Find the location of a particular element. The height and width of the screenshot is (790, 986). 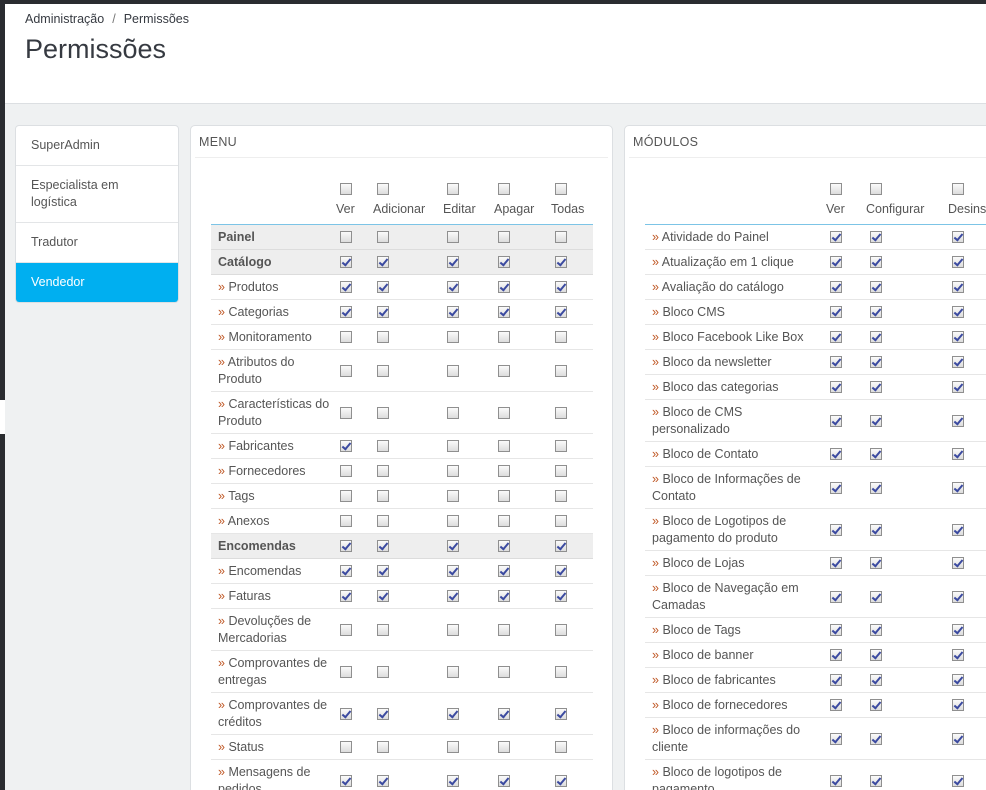

select-all-ver-checkbox is located at coordinates (836, 188).